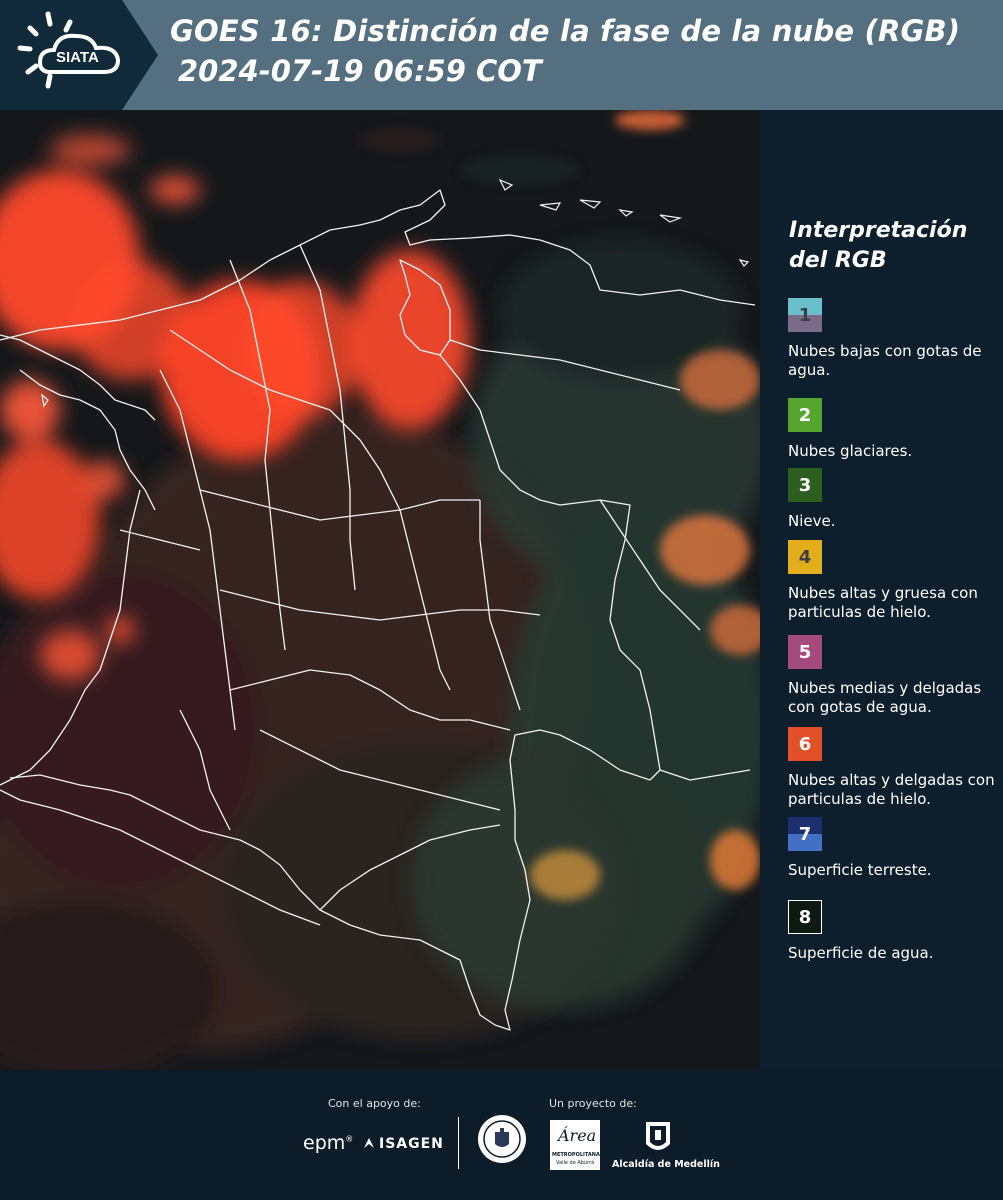  What do you see at coordinates (369, 1143) in the screenshot?
I see `isagen-icon` at bounding box center [369, 1143].